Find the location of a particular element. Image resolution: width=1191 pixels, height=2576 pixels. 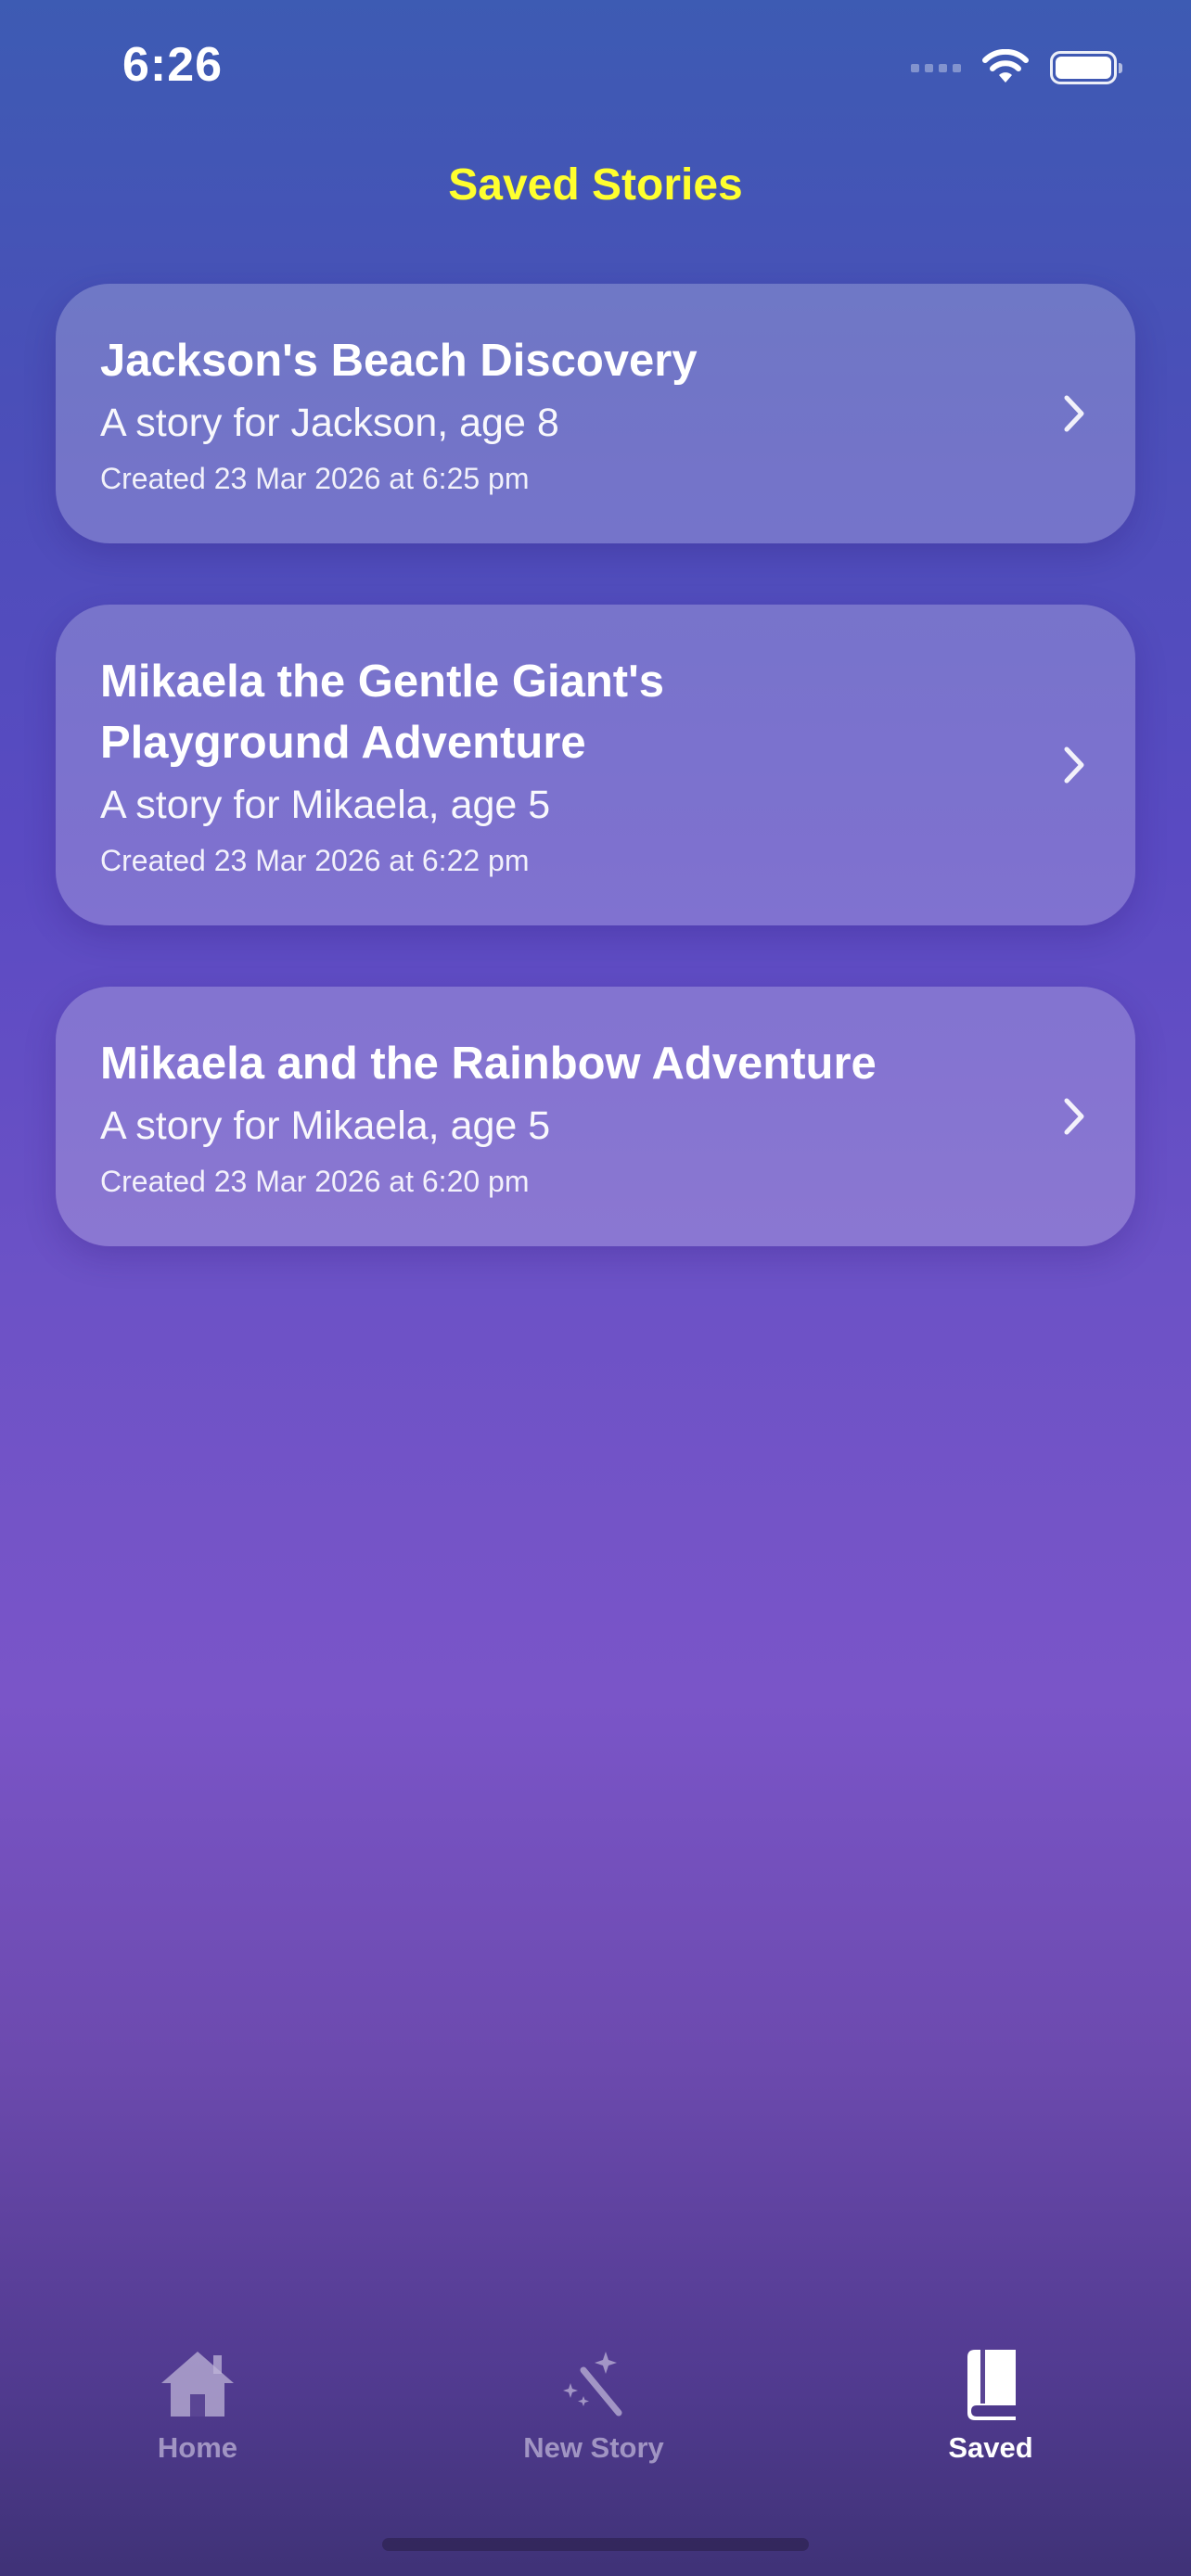

tab-new-story: New Story is located at coordinates (594, 2406).